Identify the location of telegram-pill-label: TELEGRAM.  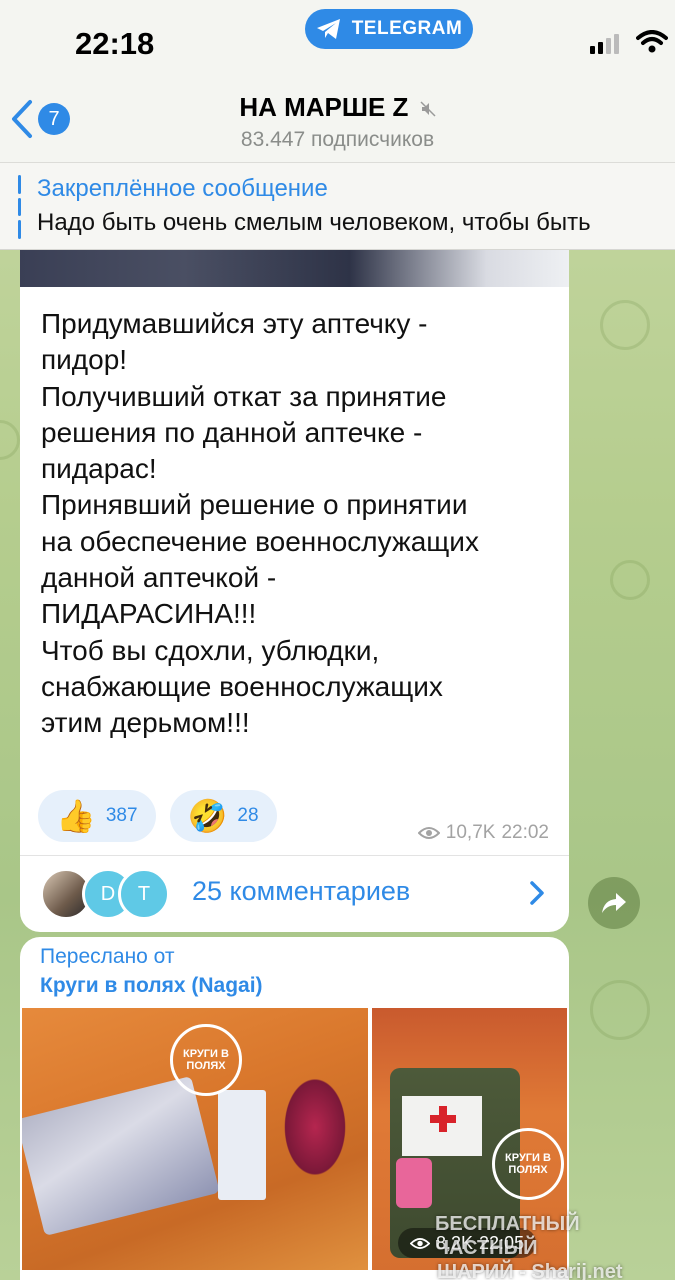
(407, 28).